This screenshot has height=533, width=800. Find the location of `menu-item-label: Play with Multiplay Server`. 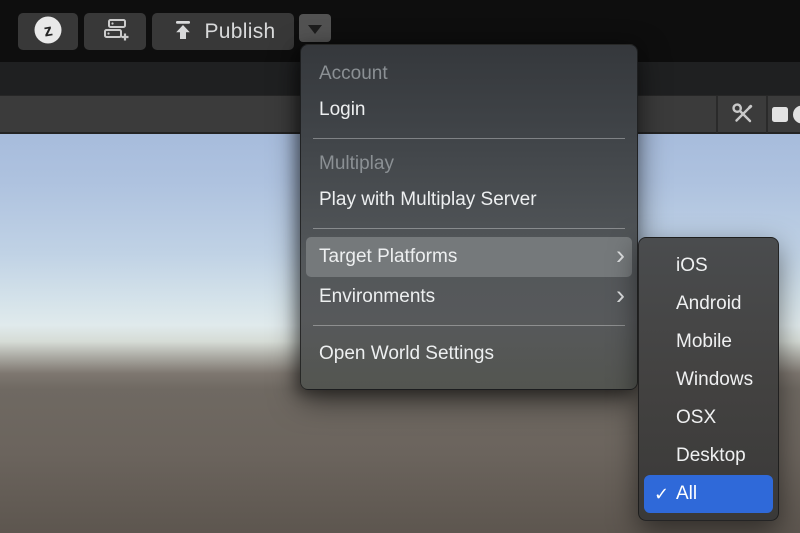

menu-item-label: Play with Multiplay Server is located at coordinates (428, 199).